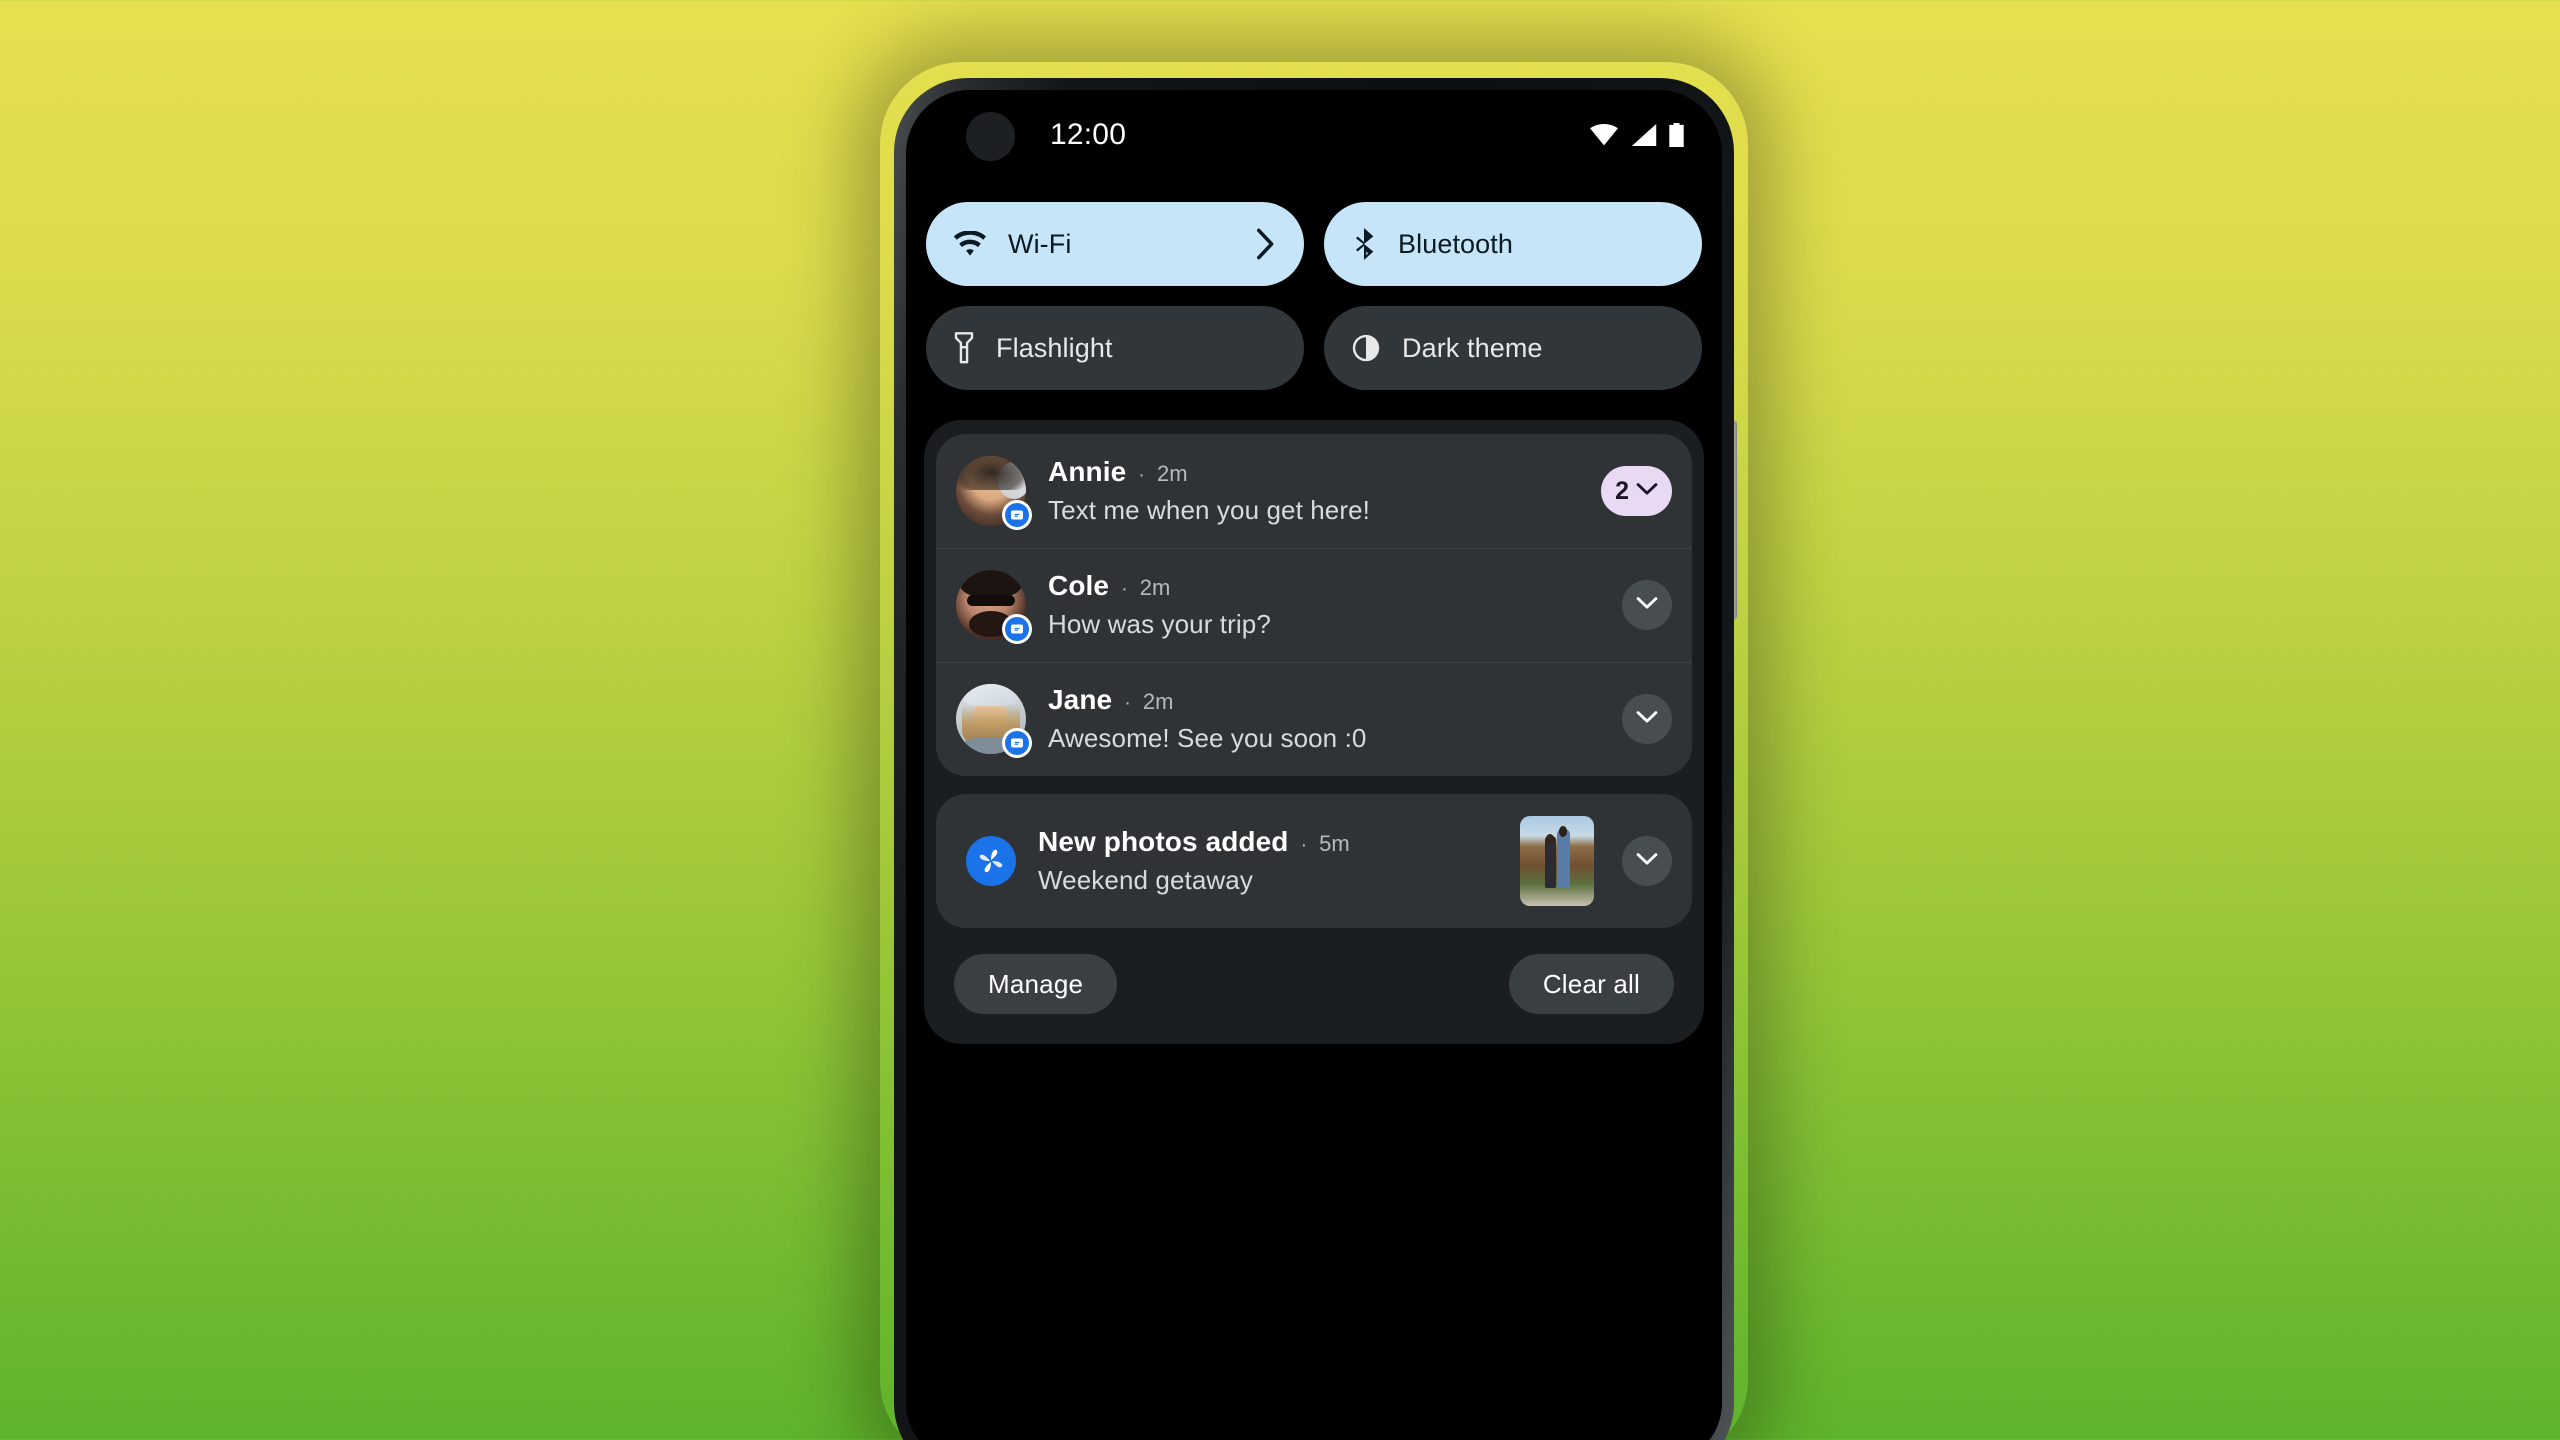 Image resolution: width=2560 pixels, height=1440 pixels. Describe the element at coordinates (1266, 244) in the screenshot. I see `chevron-right-icon` at that location.